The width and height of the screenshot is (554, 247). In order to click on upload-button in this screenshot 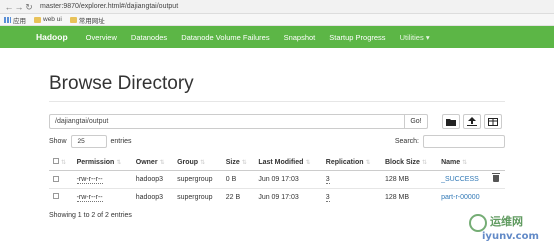, I will do `click(472, 121)`.